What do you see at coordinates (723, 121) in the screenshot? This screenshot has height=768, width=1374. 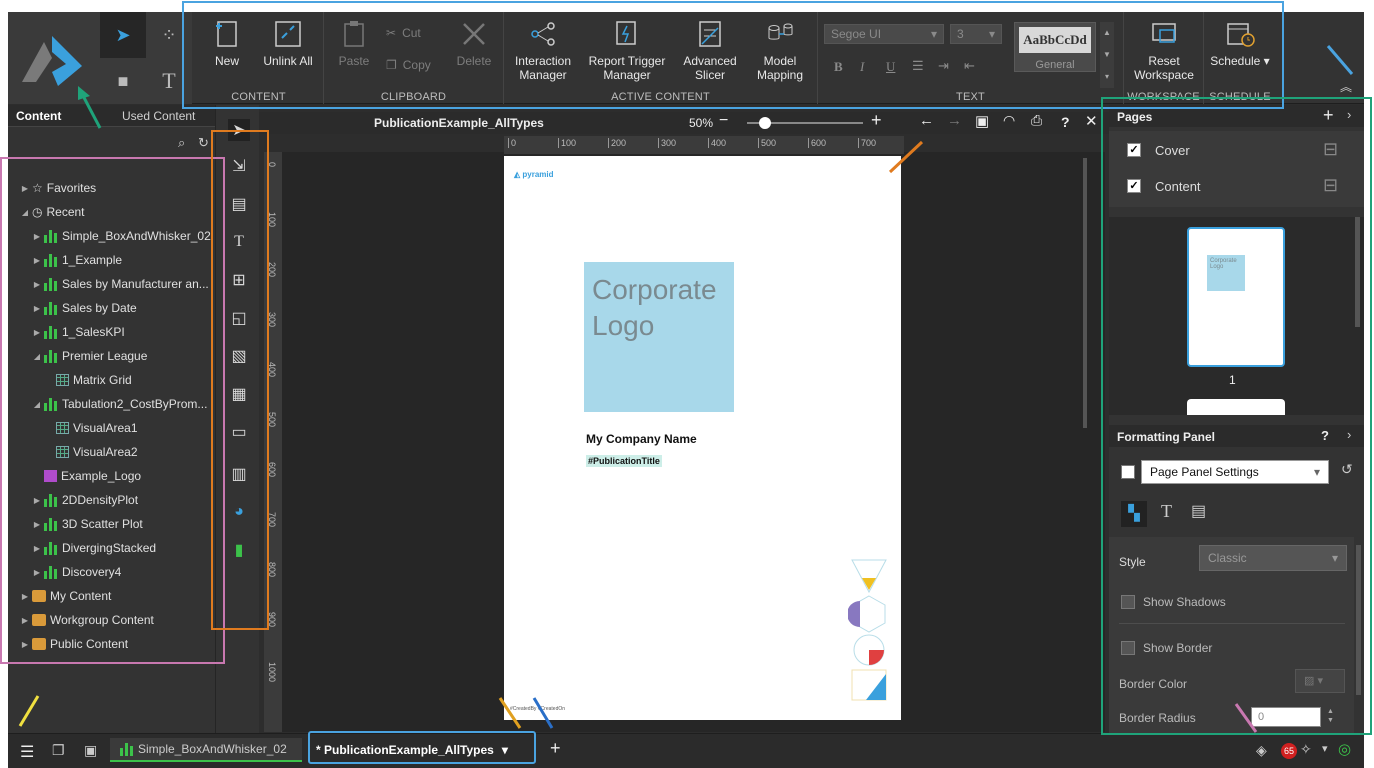 I see `zoom-out-icon: −` at bounding box center [723, 121].